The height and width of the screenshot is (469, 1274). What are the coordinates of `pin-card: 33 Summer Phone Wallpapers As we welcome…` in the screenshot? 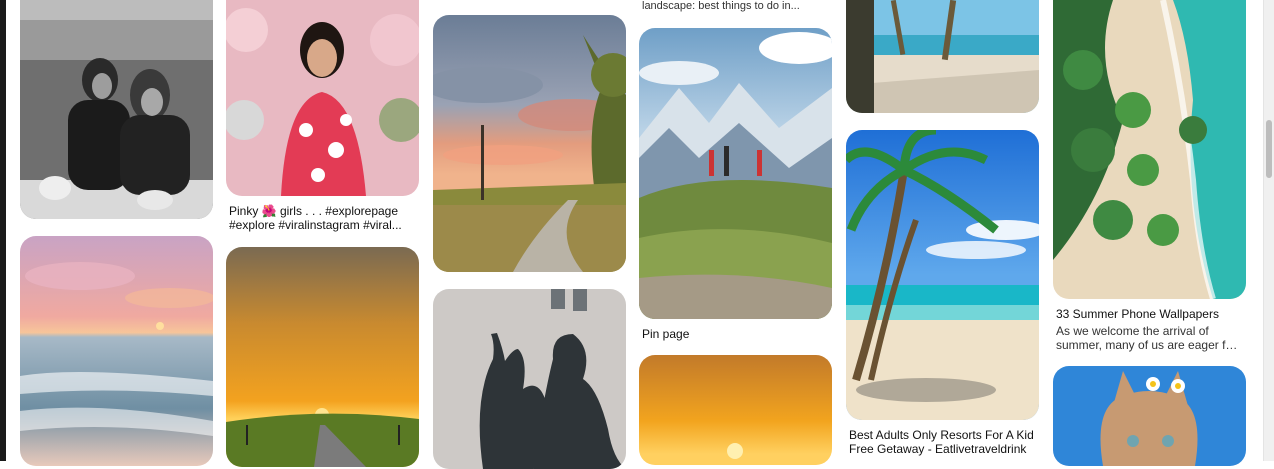 It's located at (1149, 176).